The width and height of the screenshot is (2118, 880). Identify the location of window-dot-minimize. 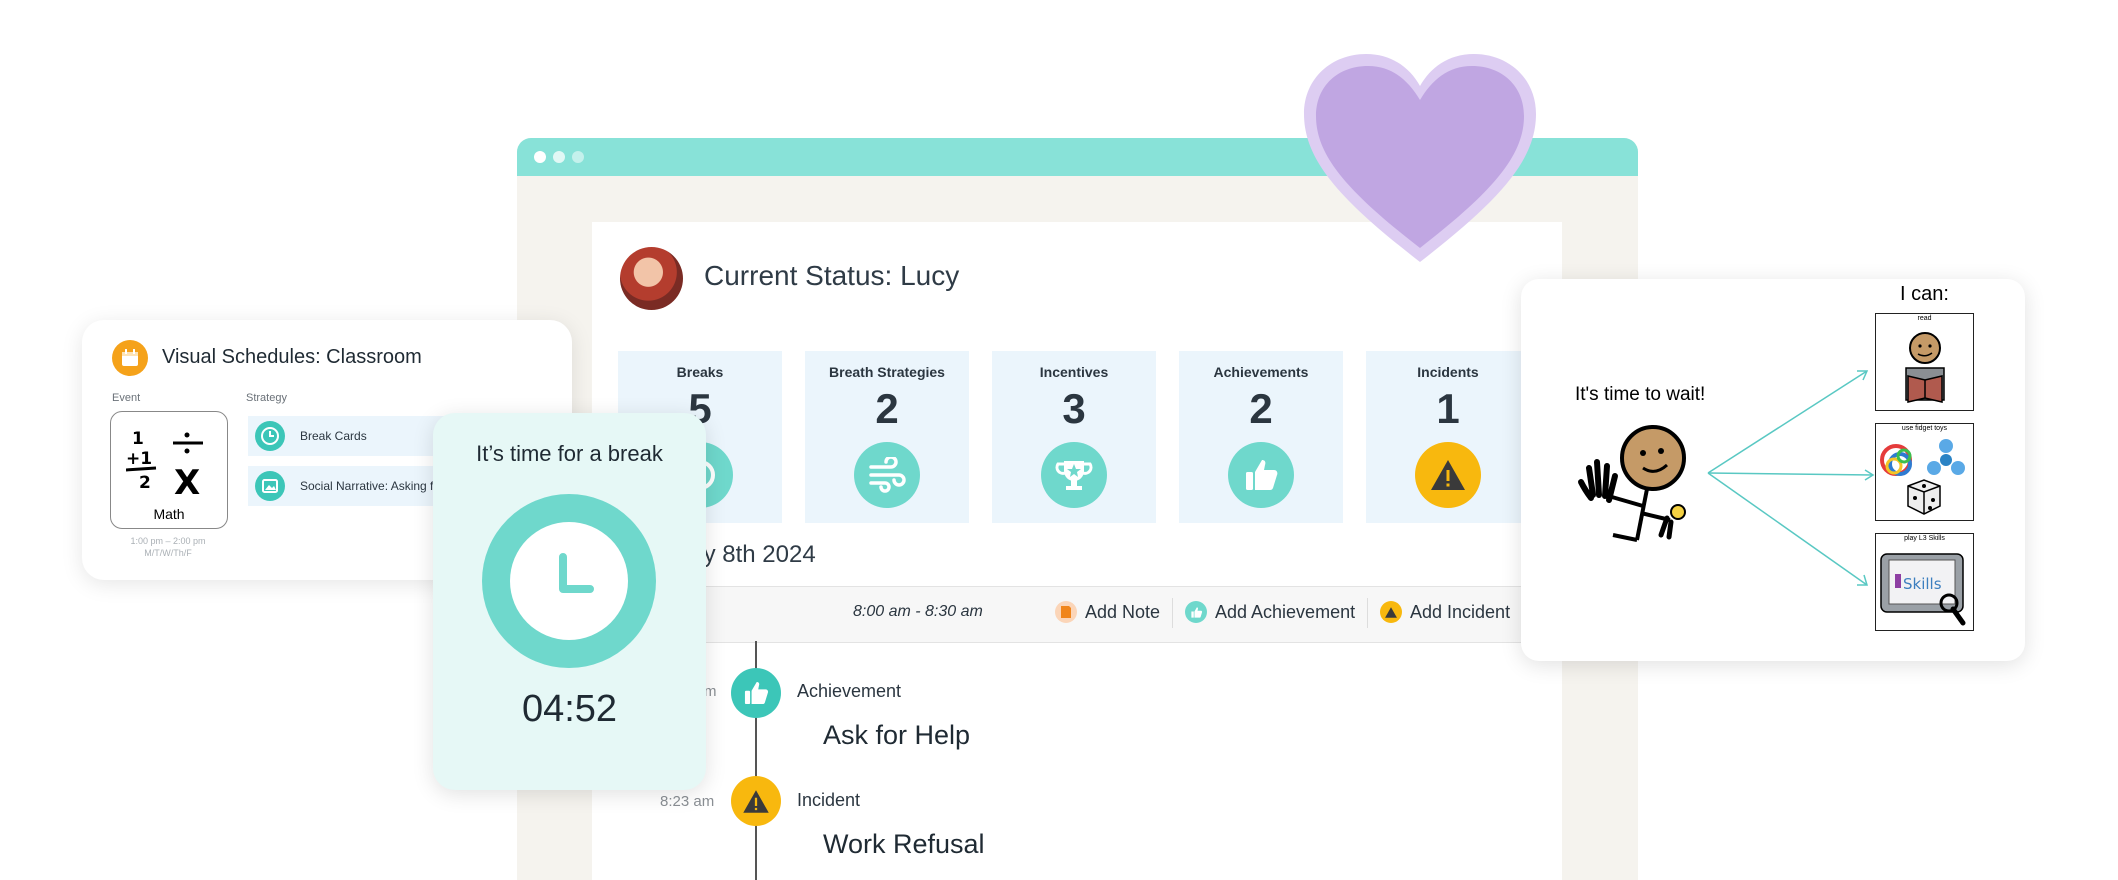
(559, 157).